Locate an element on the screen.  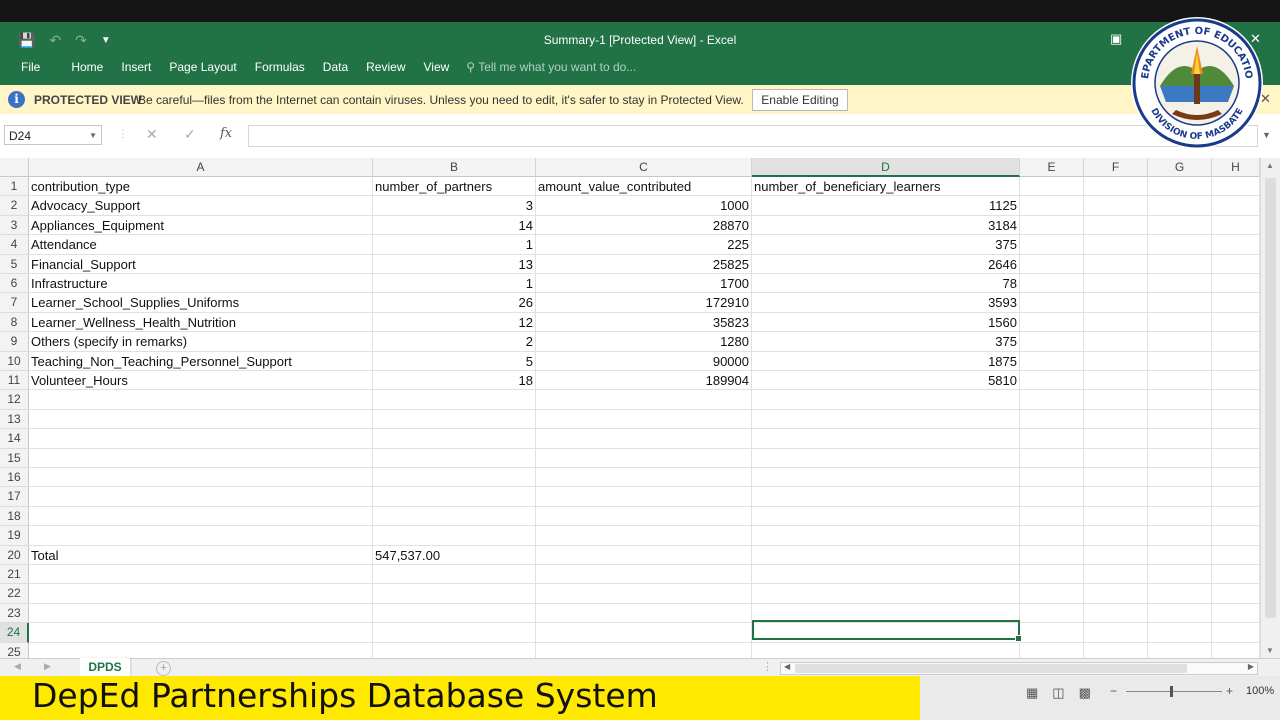
cell-e9 is located at coordinates (1052, 342).